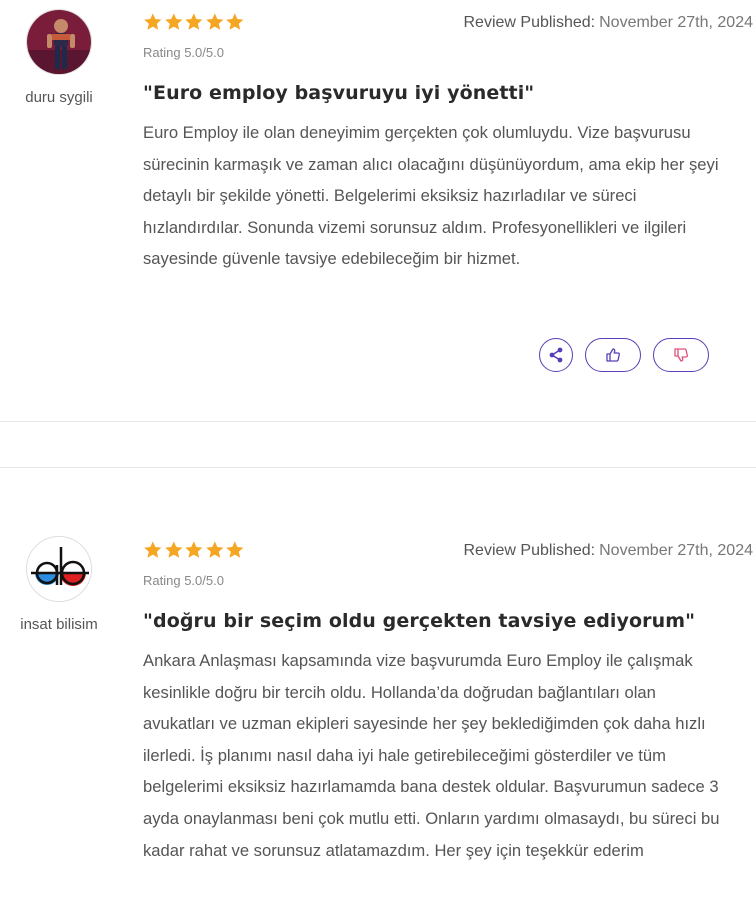  Describe the element at coordinates (339, 93) in the screenshot. I see `review-title: "Euro employ başvuruyu iyi yönetti"` at that location.